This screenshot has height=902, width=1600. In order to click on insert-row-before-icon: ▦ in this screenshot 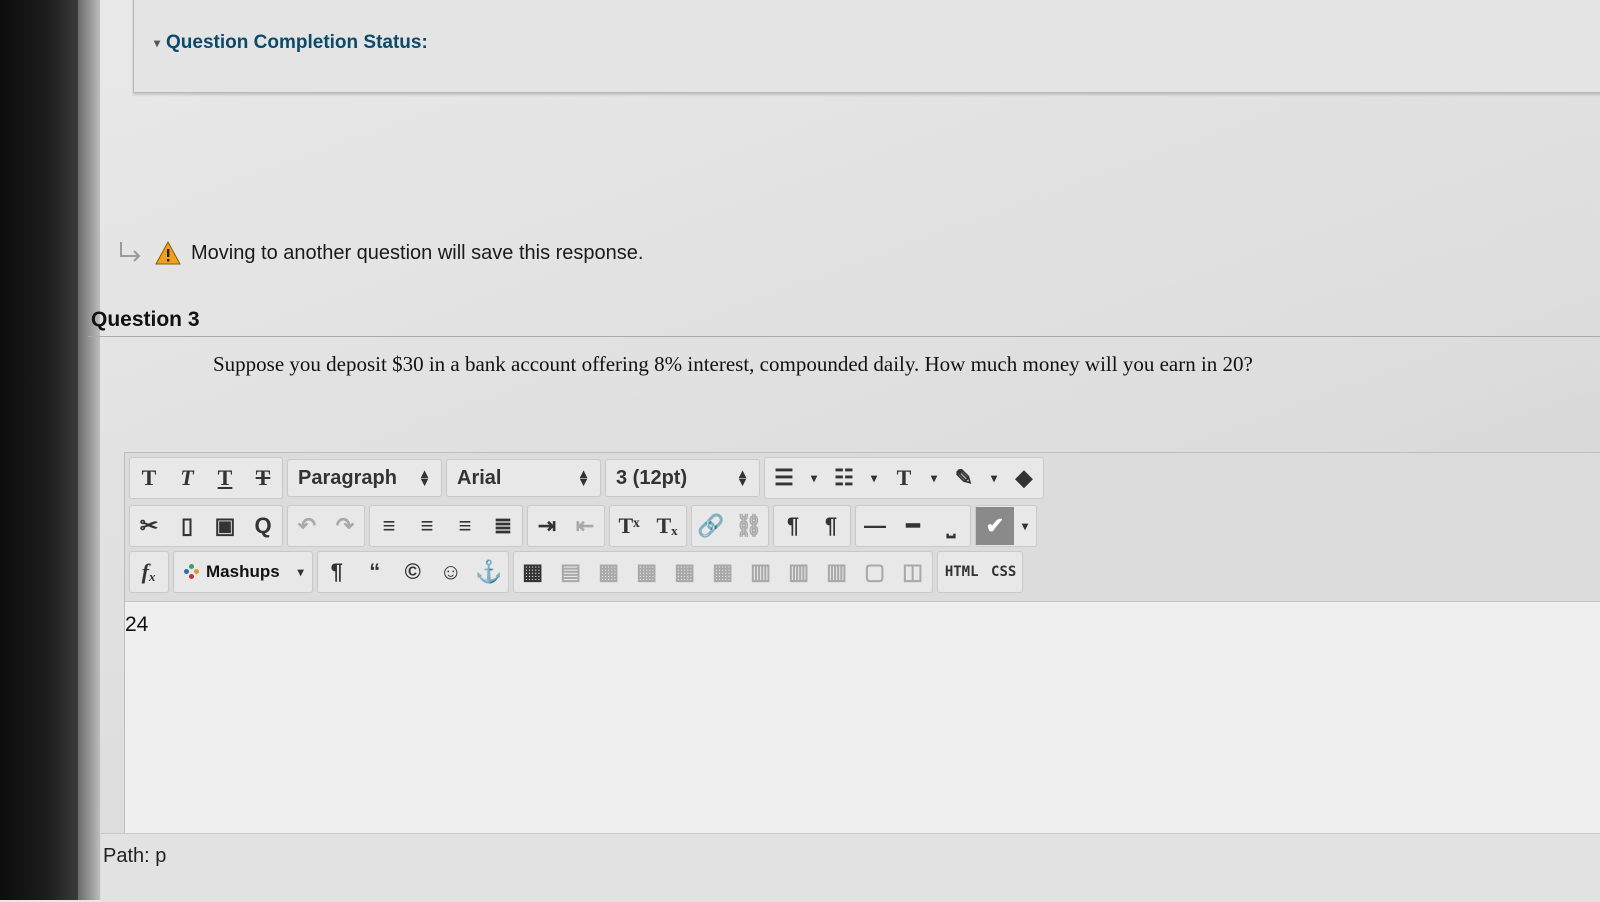, I will do `click(647, 572)`.